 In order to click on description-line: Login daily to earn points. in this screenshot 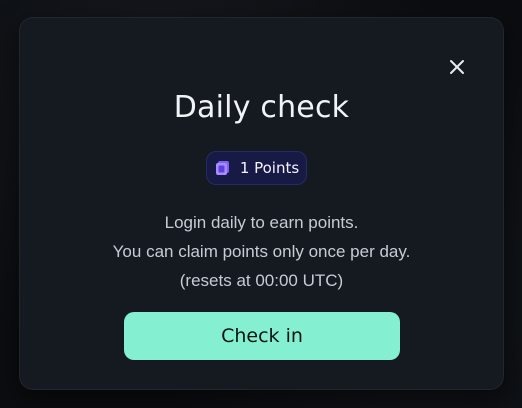, I will do `click(261, 222)`.